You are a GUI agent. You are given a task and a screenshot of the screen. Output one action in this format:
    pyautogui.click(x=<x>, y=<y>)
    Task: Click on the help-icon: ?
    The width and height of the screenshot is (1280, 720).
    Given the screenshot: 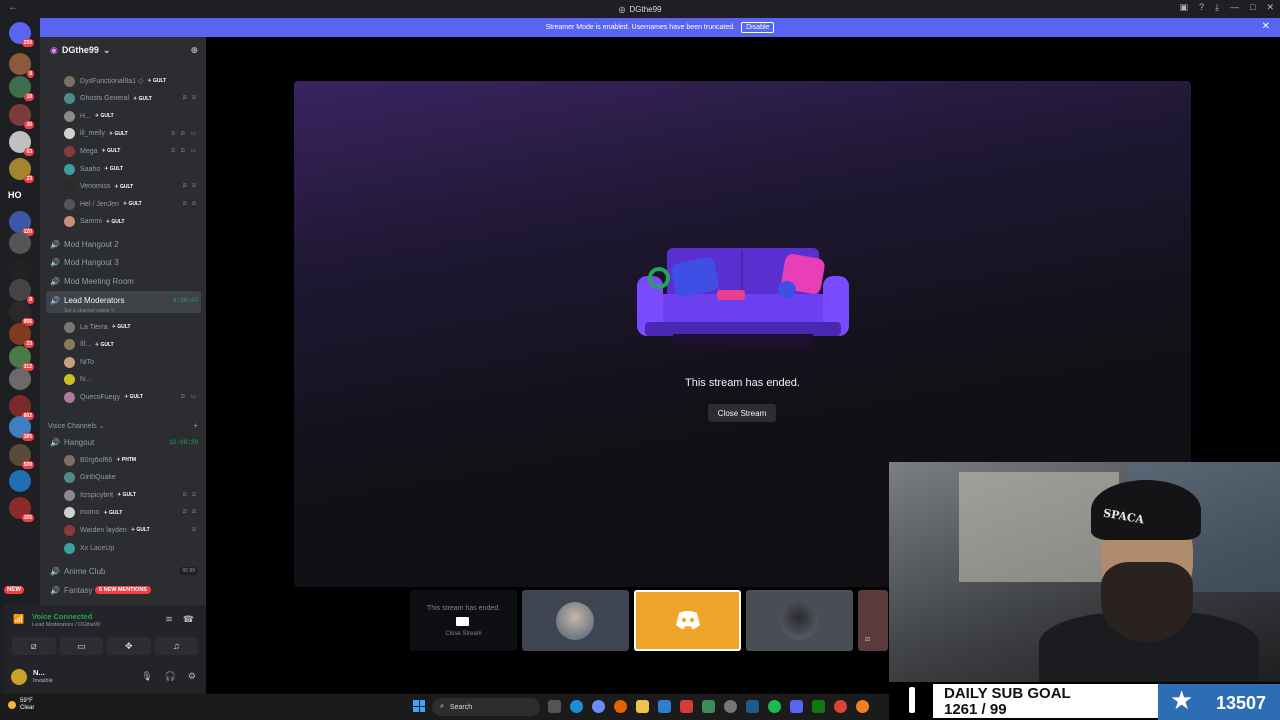 What is the action you would take?
    pyautogui.click(x=1201, y=7)
    